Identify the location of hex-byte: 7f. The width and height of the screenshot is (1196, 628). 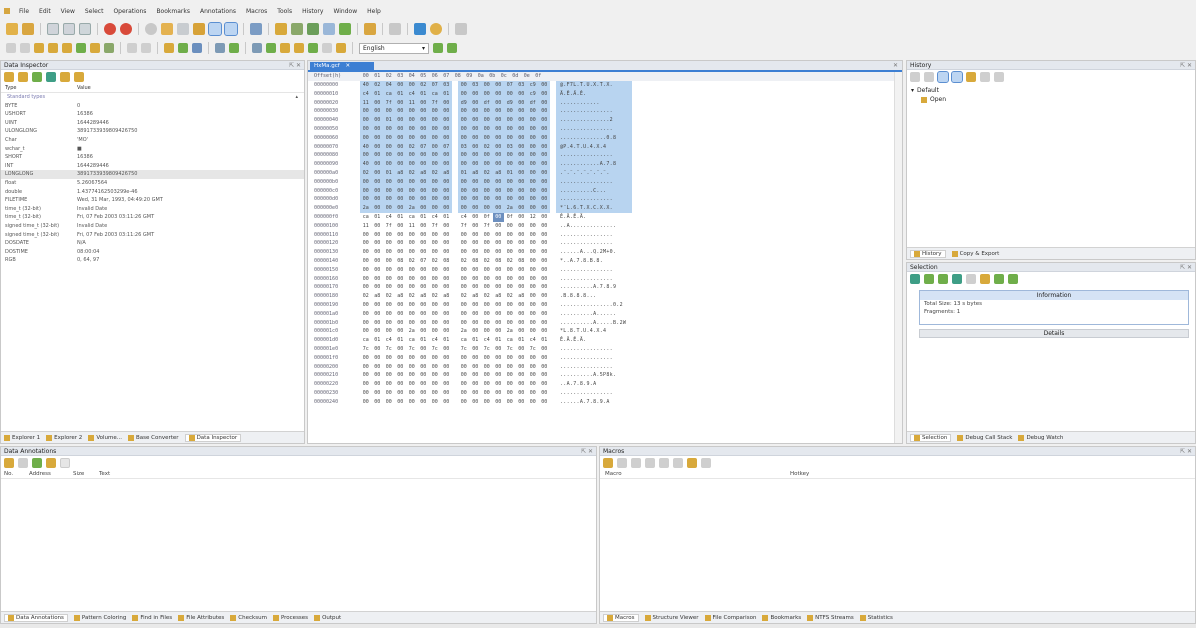
(389, 226).